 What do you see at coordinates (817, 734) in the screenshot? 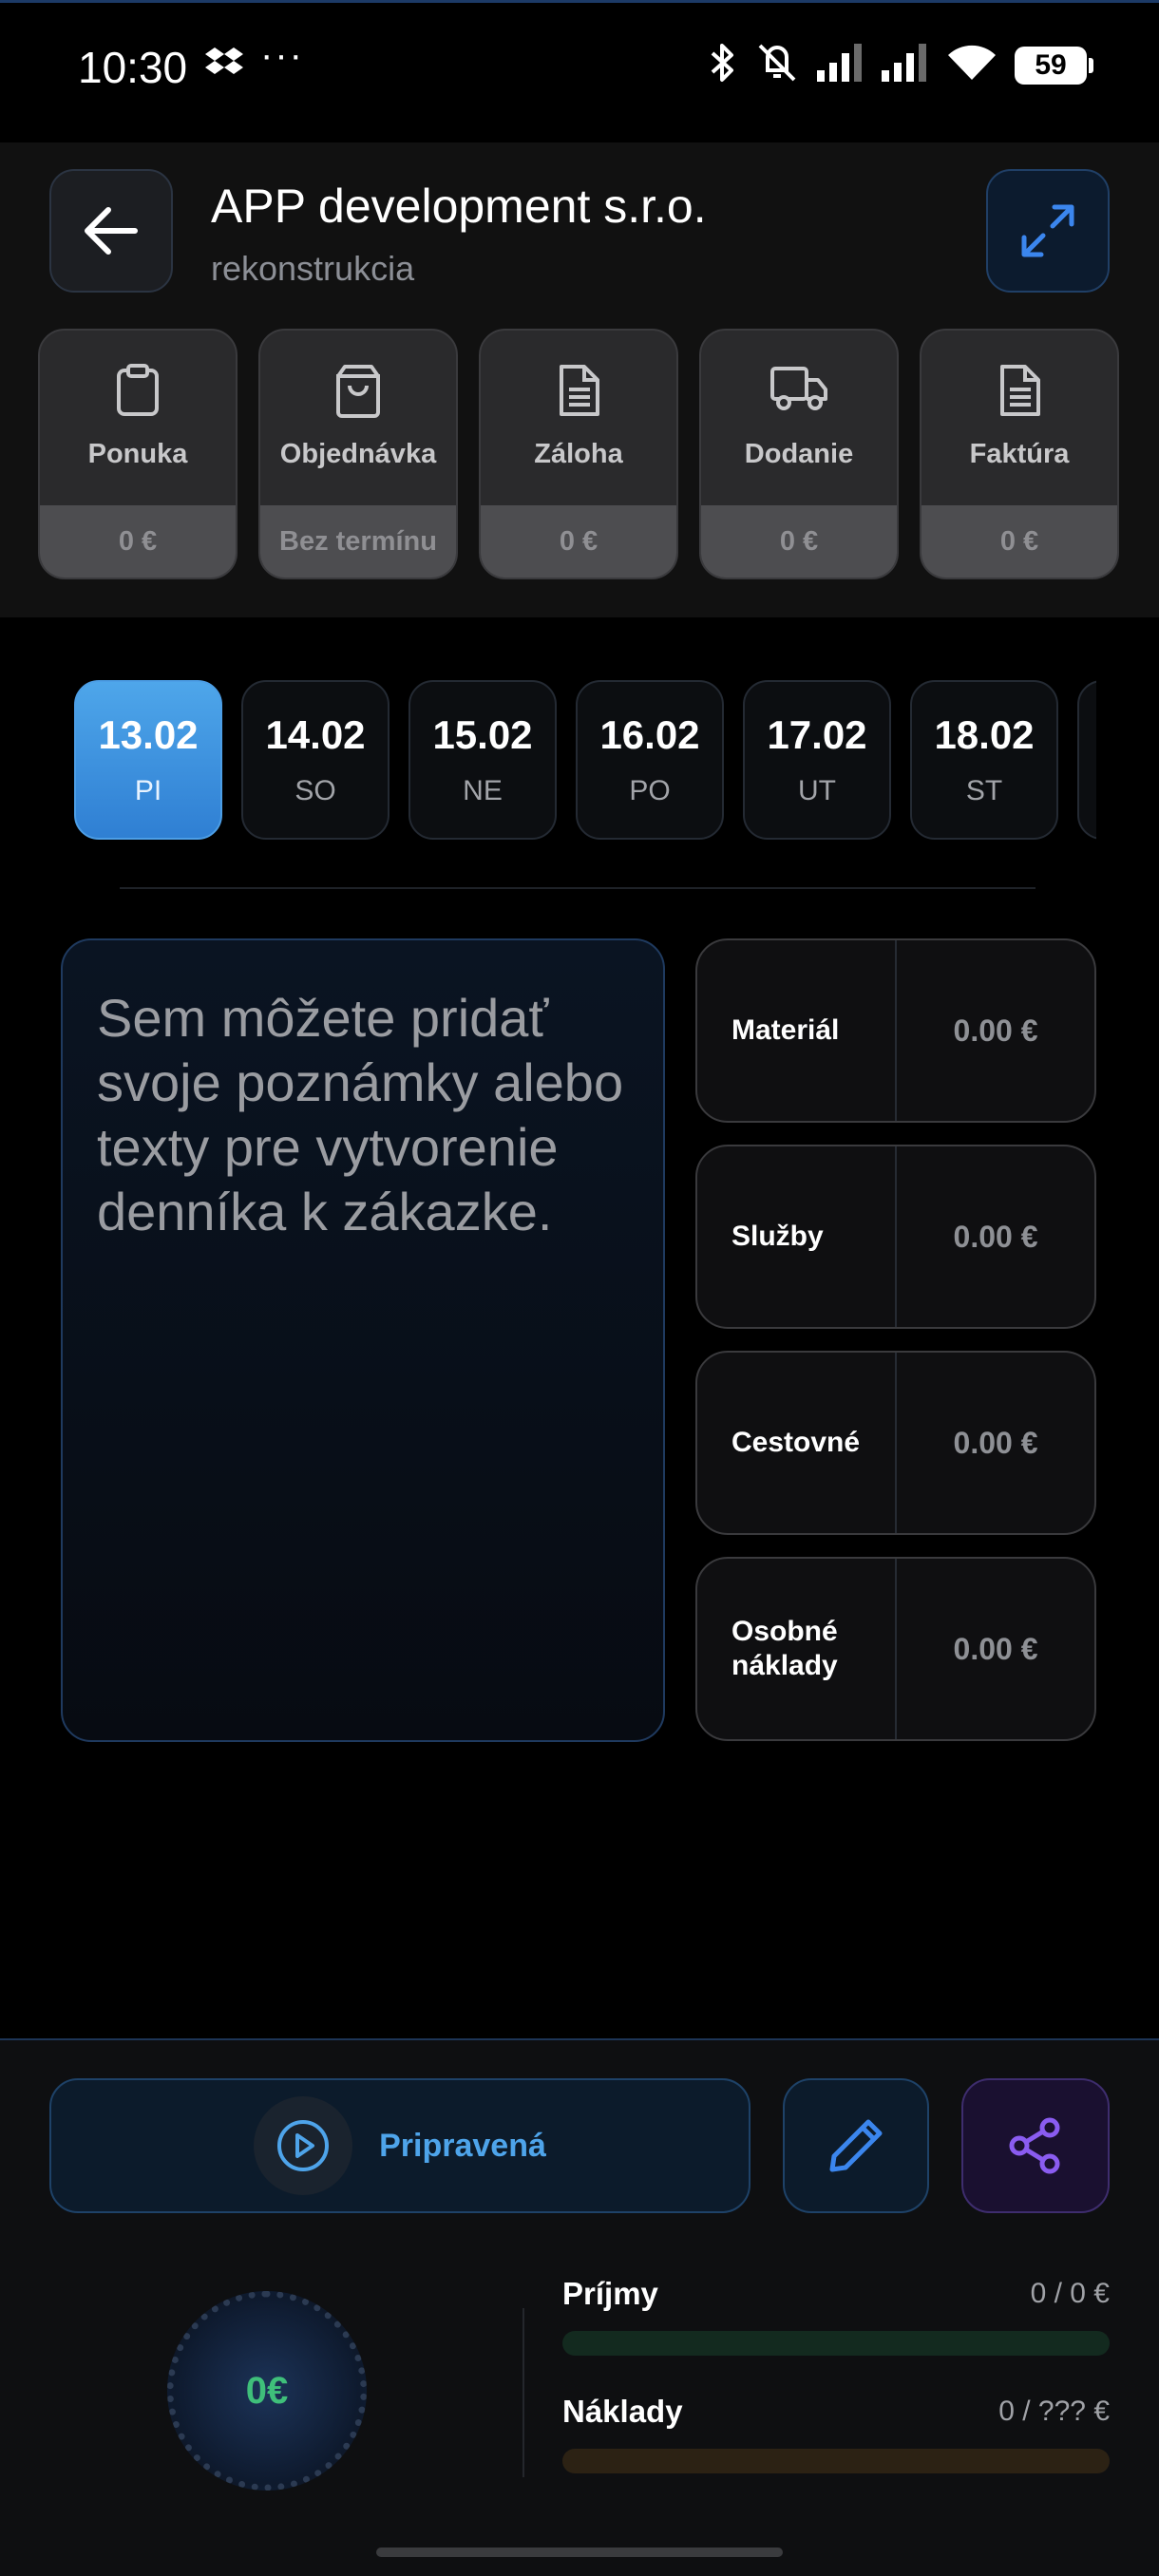
I see `date-chip-date: 17.02` at bounding box center [817, 734].